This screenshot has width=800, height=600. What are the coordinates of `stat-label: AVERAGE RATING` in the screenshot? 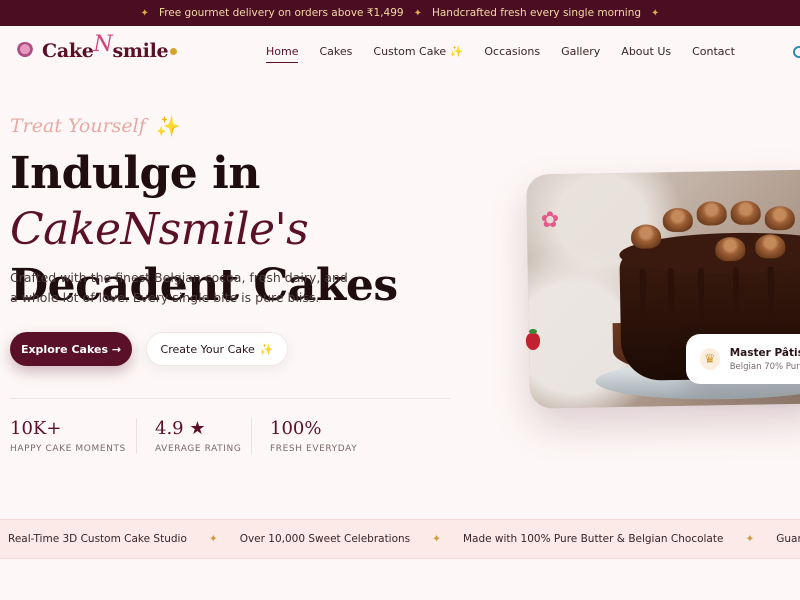 It's located at (198, 449).